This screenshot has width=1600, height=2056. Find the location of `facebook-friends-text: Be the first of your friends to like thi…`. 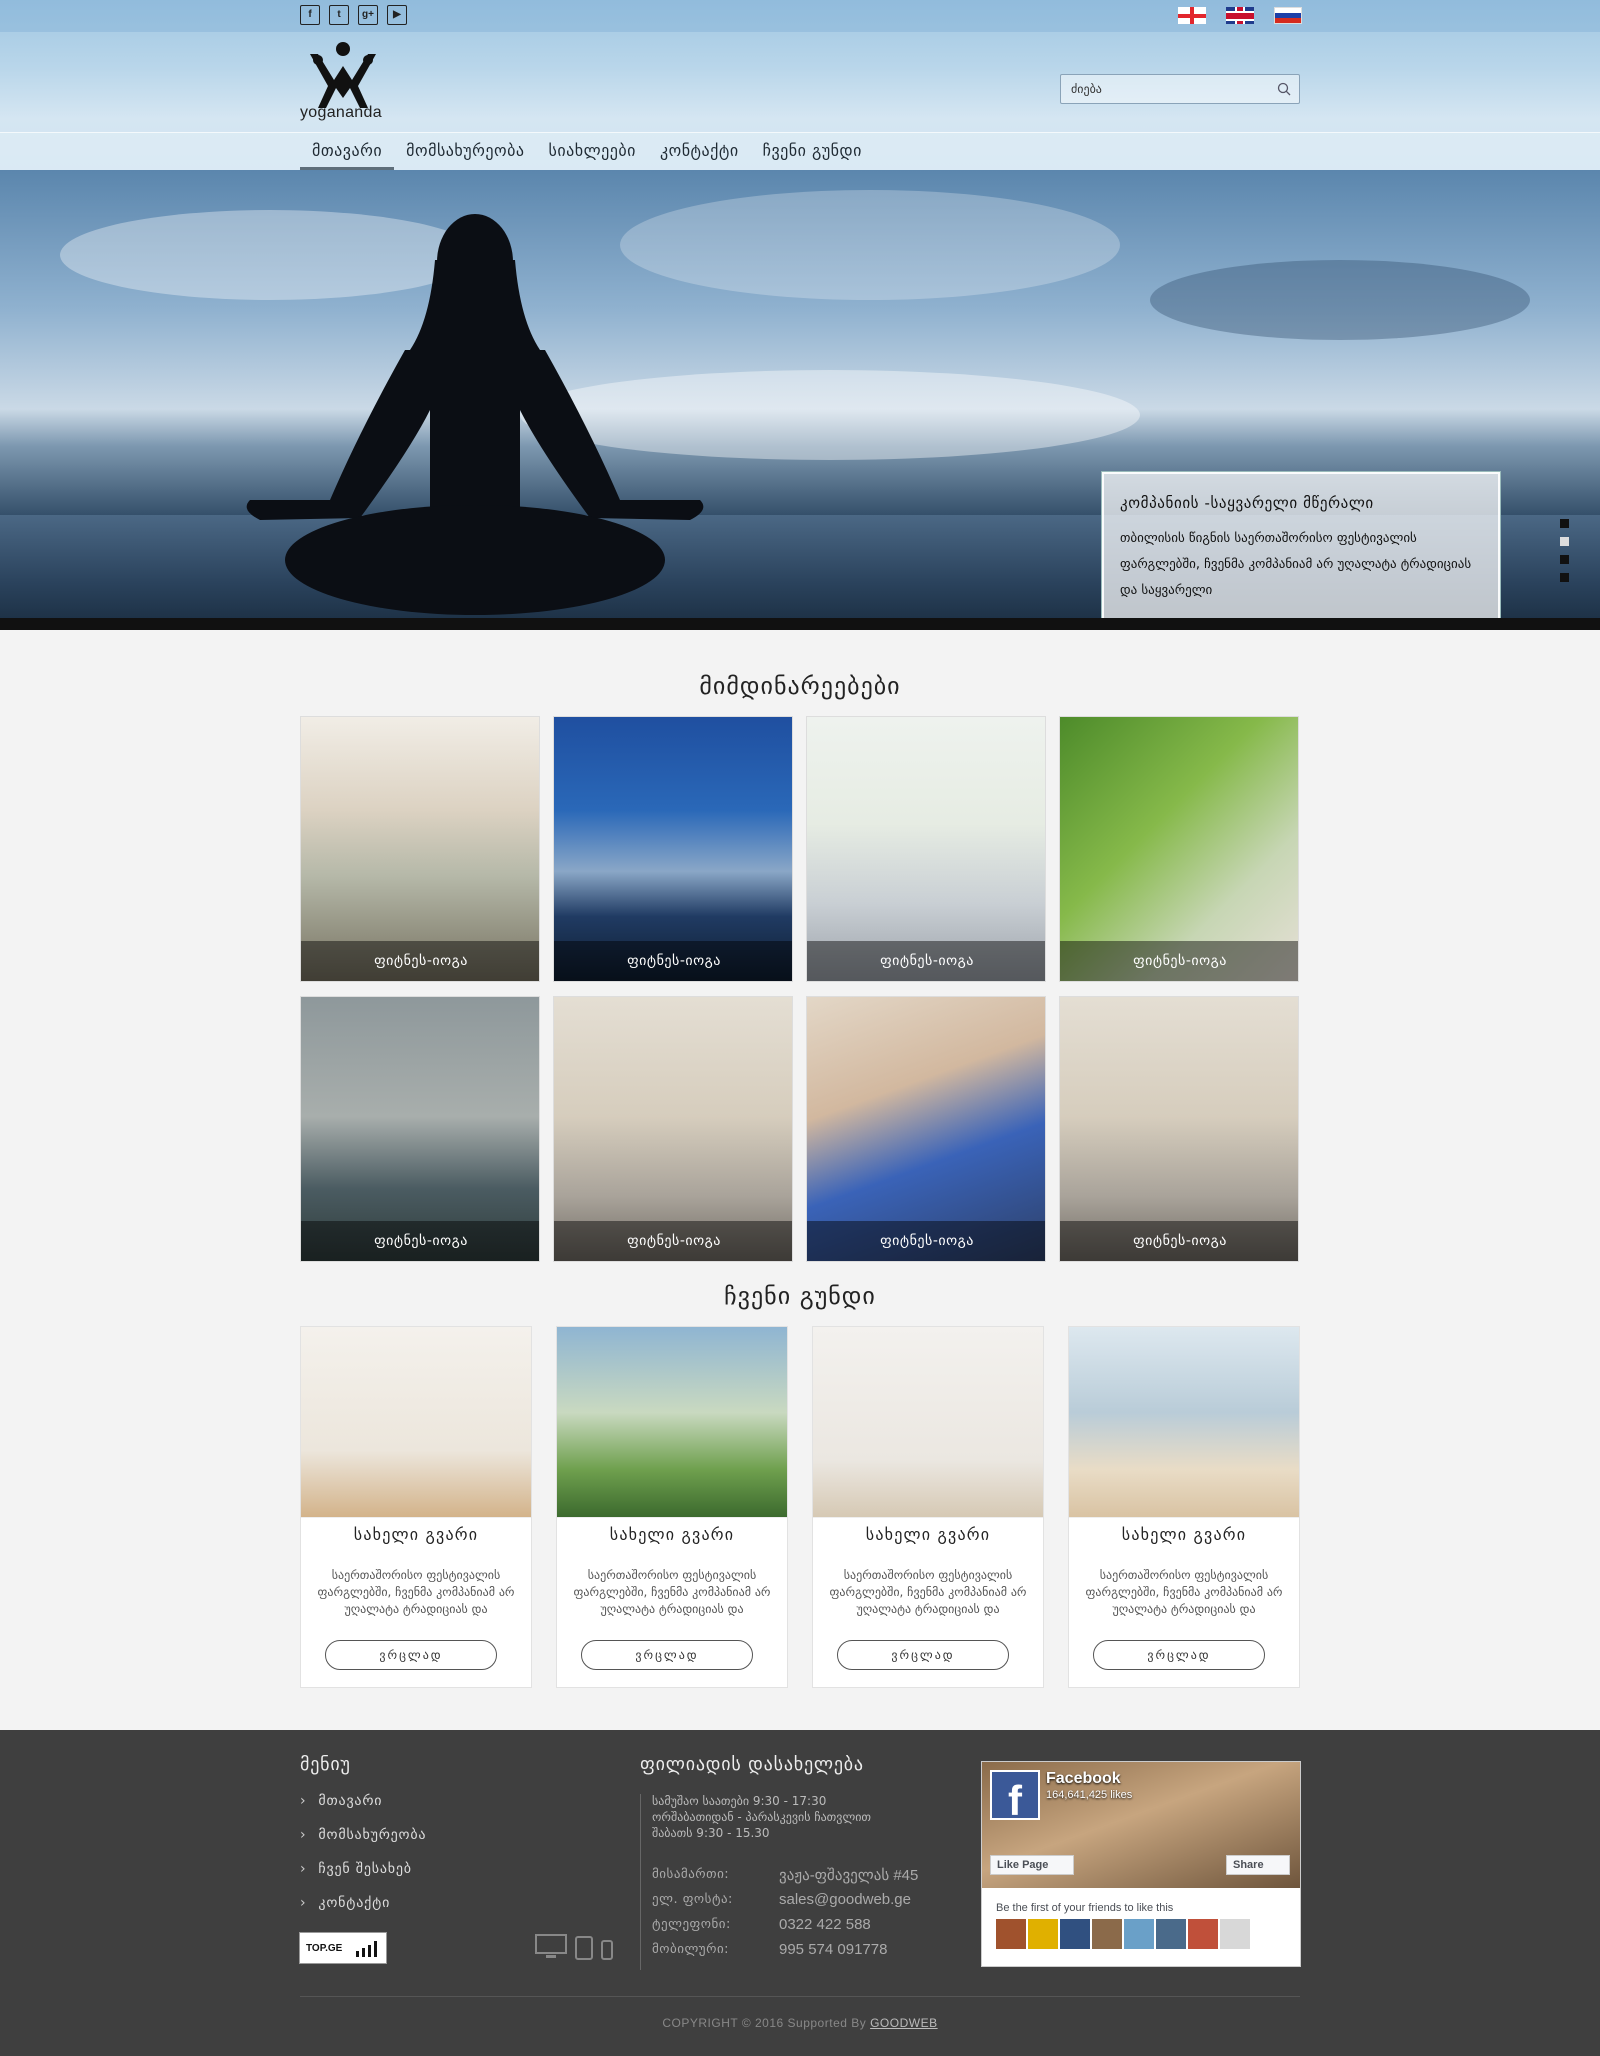

facebook-friends-text: Be the first of your friends to like thi… is located at coordinates (1085, 1908).